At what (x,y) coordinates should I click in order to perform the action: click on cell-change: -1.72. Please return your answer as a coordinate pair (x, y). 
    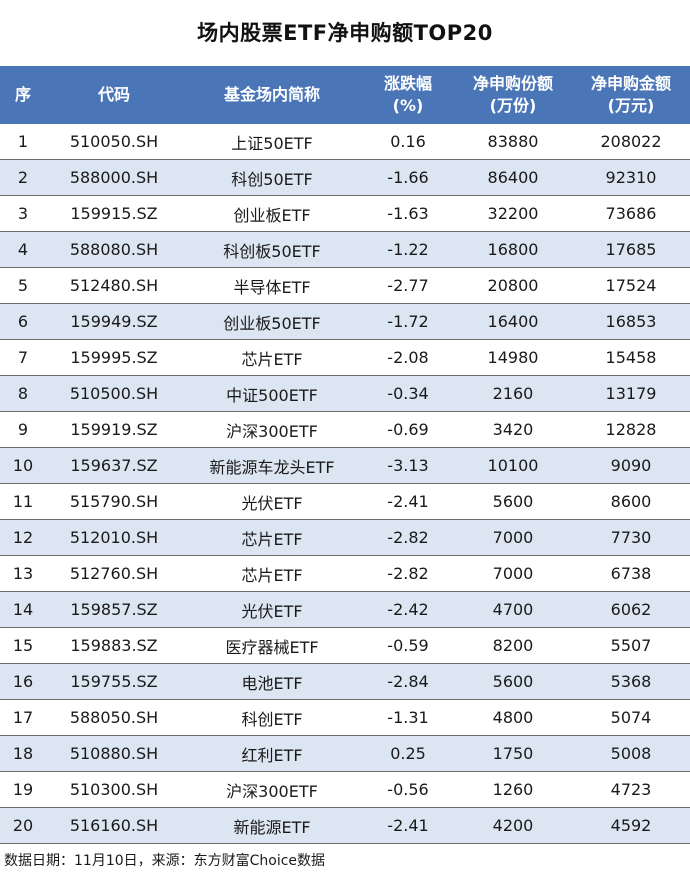
    Looking at the image, I should click on (408, 321).